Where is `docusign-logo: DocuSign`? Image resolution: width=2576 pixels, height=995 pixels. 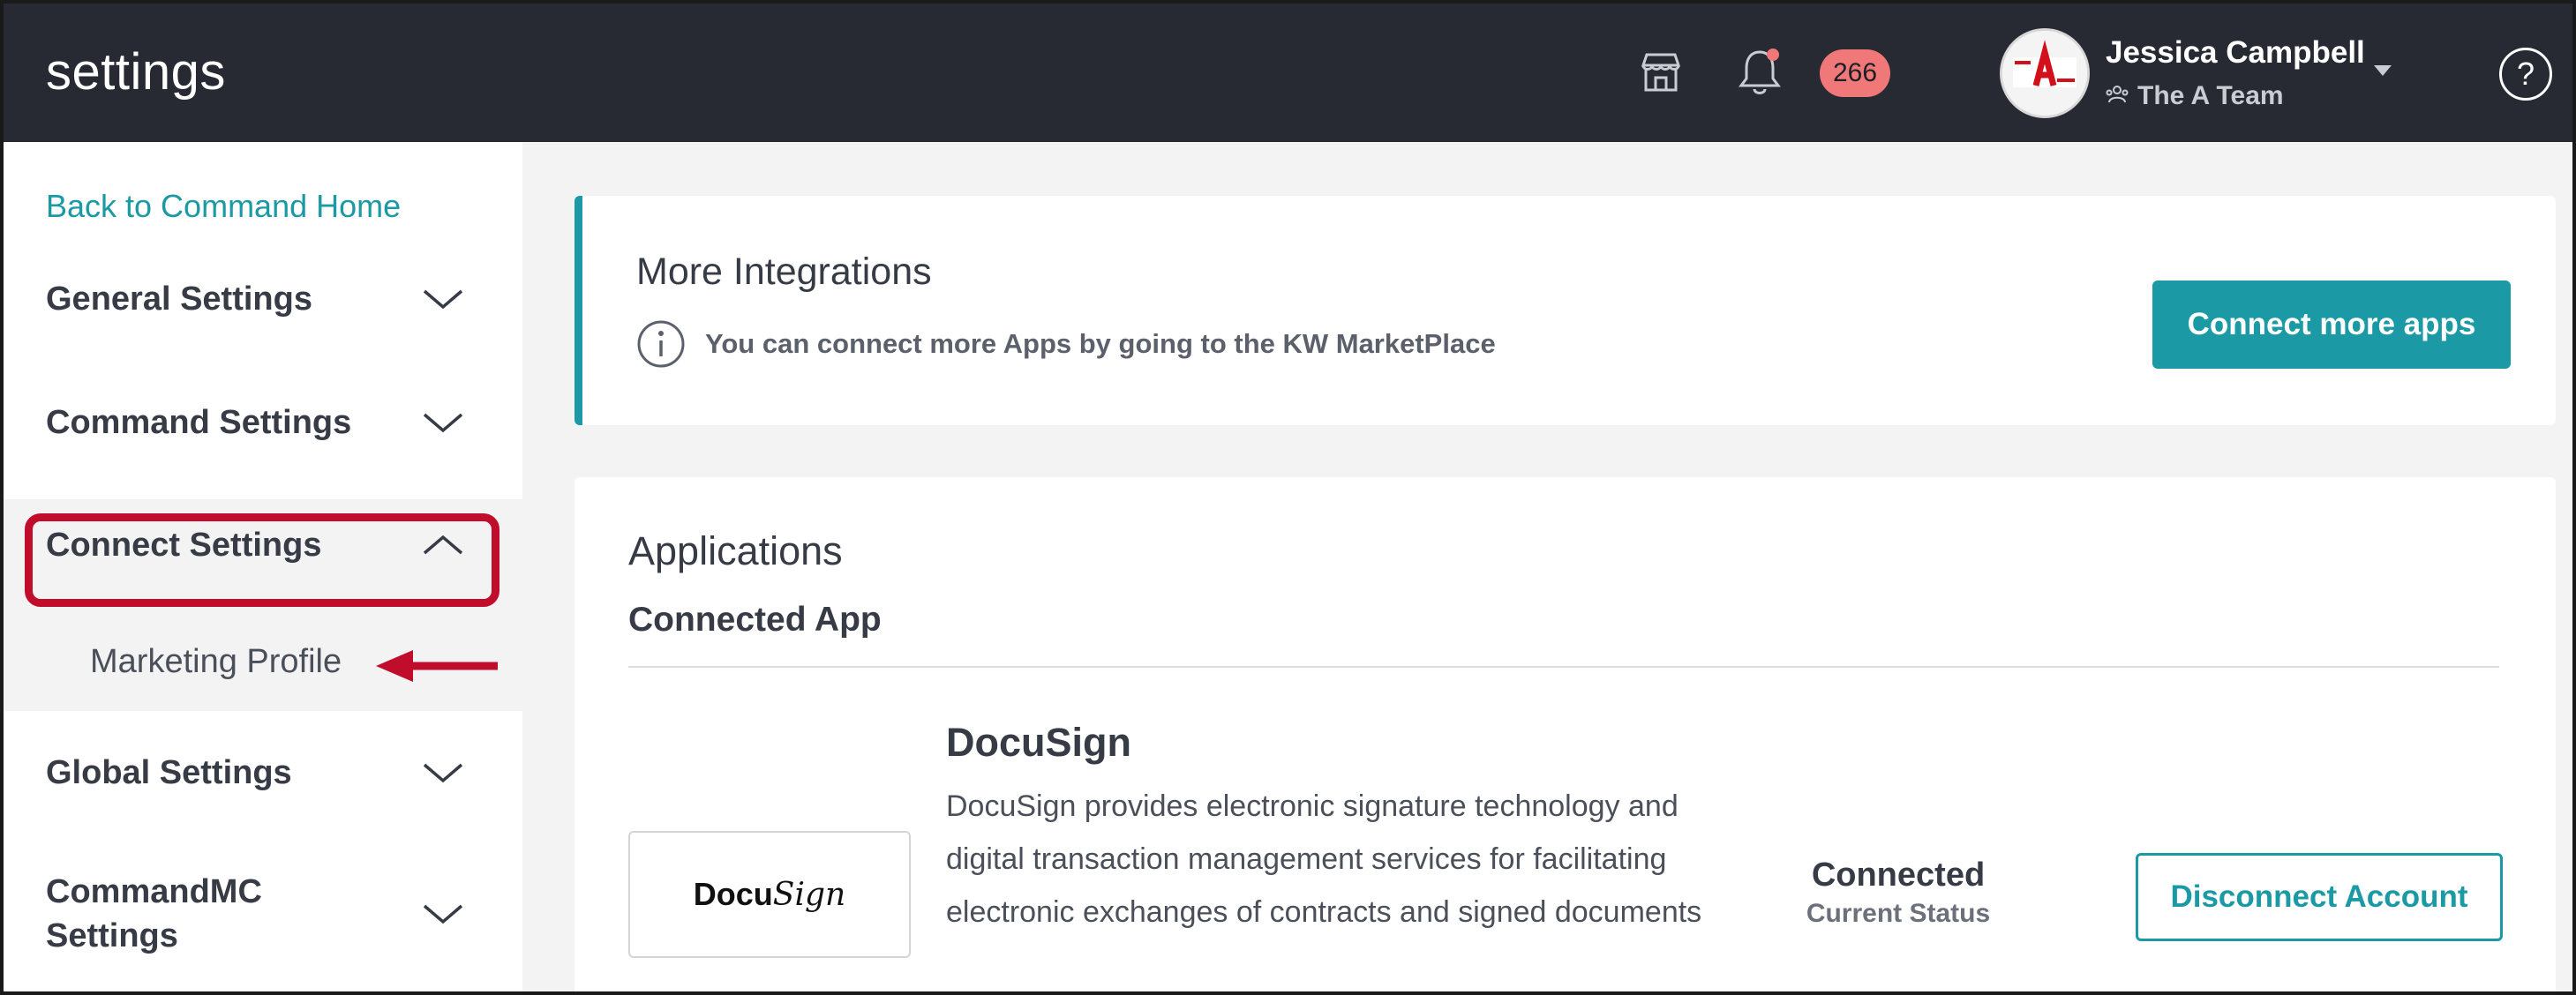
docusign-logo: DocuSign is located at coordinates (769, 894).